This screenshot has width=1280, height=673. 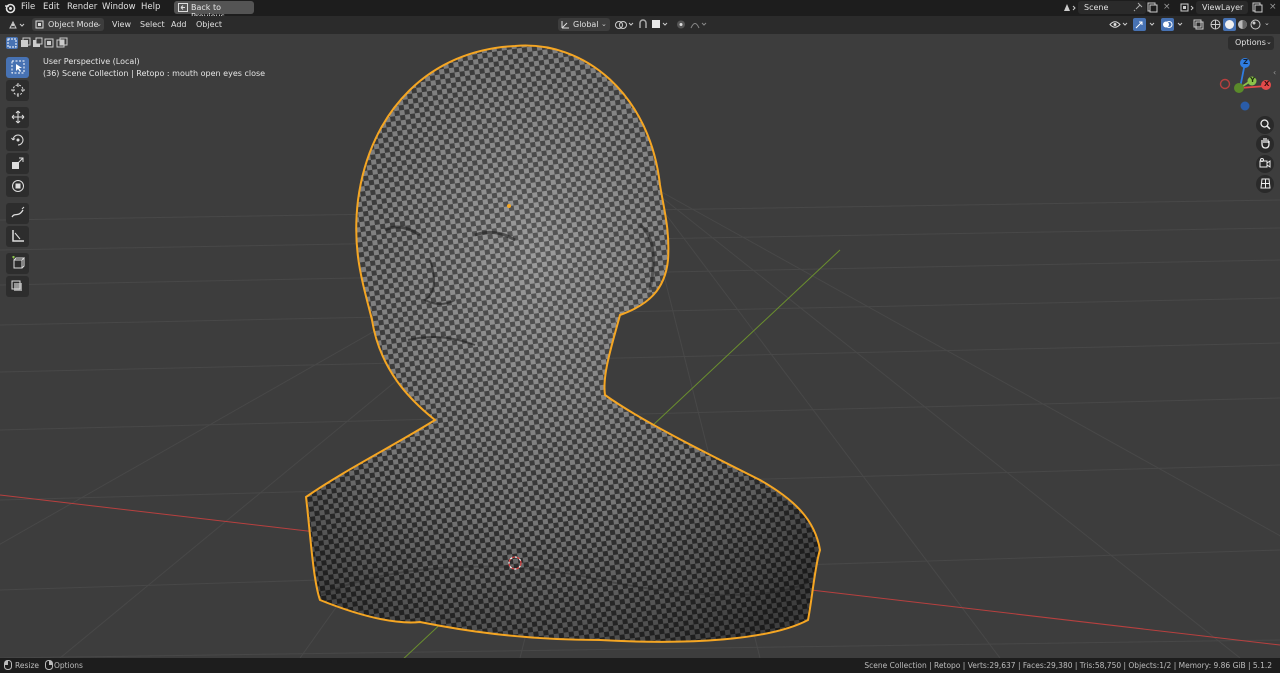 What do you see at coordinates (1152, 8) in the screenshot?
I see `new-scene-icon` at bounding box center [1152, 8].